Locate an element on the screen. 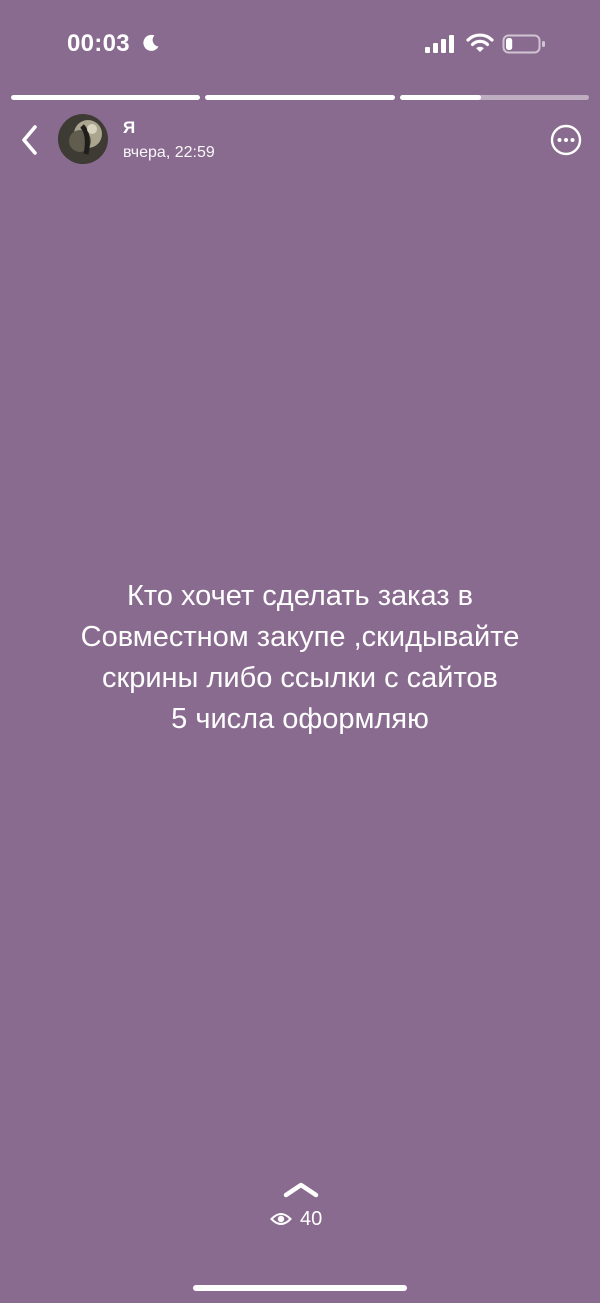 The width and height of the screenshot is (600, 1303). story-progress is located at coordinates (300, 97).